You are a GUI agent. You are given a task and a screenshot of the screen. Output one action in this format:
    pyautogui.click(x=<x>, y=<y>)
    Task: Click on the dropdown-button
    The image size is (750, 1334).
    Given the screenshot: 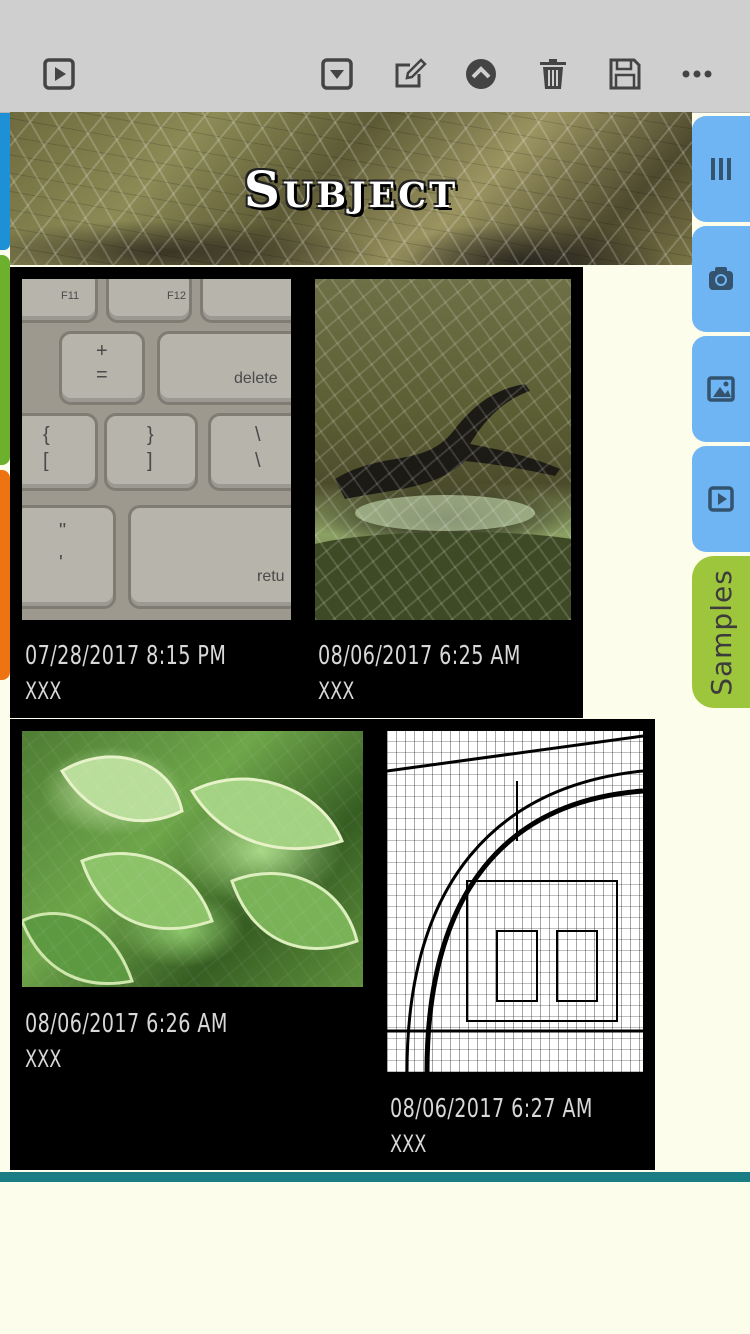 What is the action you would take?
    pyautogui.click(x=337, y=74)
    